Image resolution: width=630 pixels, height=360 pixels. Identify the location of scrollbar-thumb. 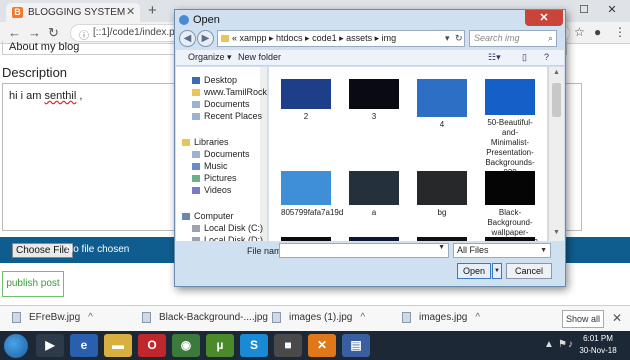
(556, 100).